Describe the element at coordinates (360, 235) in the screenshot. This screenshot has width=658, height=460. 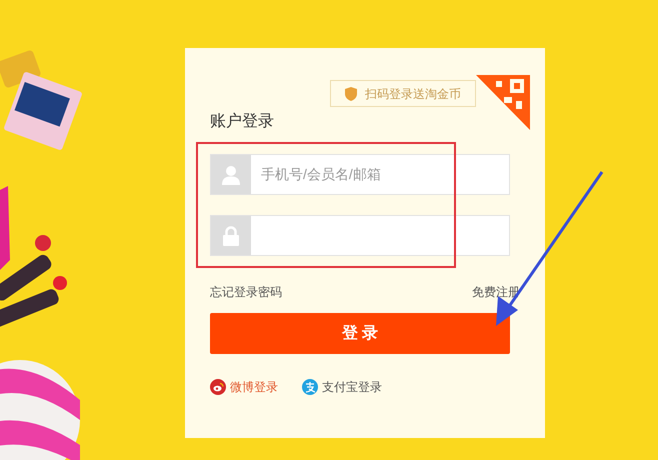
I see `password-field` at that location.